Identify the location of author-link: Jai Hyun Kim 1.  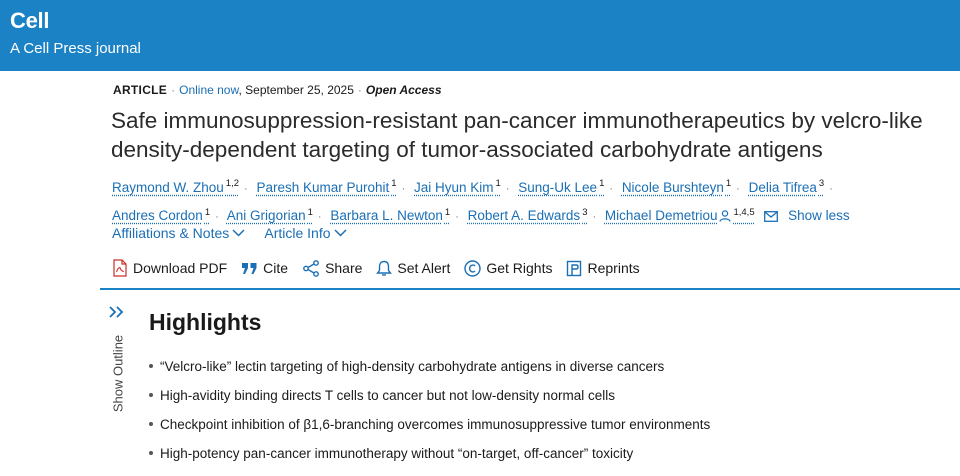
(457, 186).